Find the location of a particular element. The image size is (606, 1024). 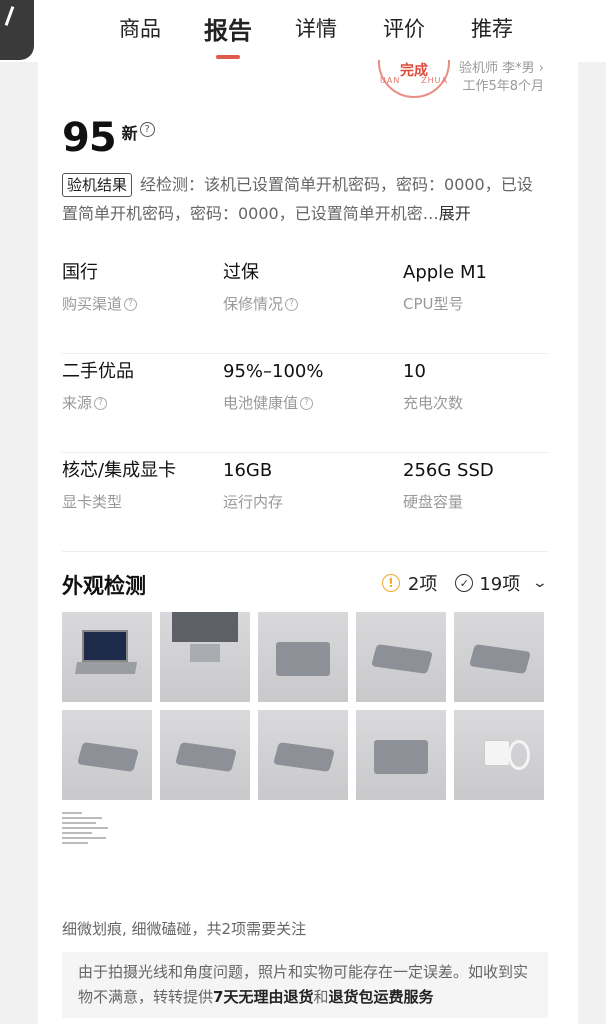

spec-source: 二手优品 来源? is located at coordinates (142, 405).